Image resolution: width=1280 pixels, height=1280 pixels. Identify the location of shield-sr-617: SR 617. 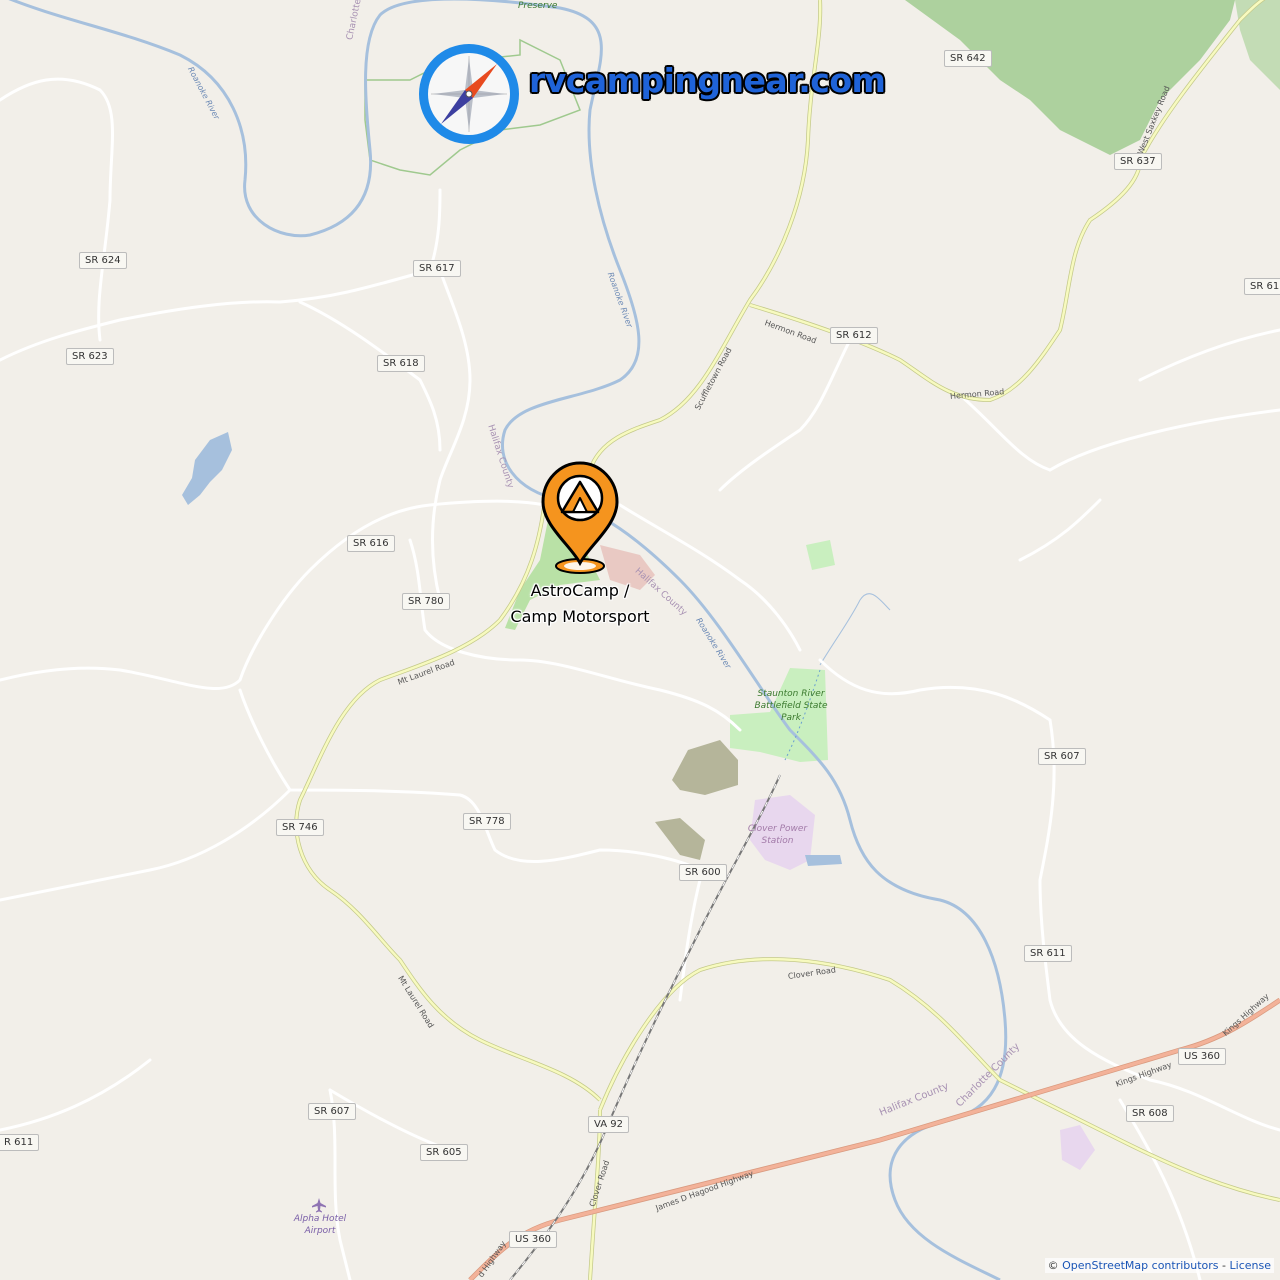
(437, 268).